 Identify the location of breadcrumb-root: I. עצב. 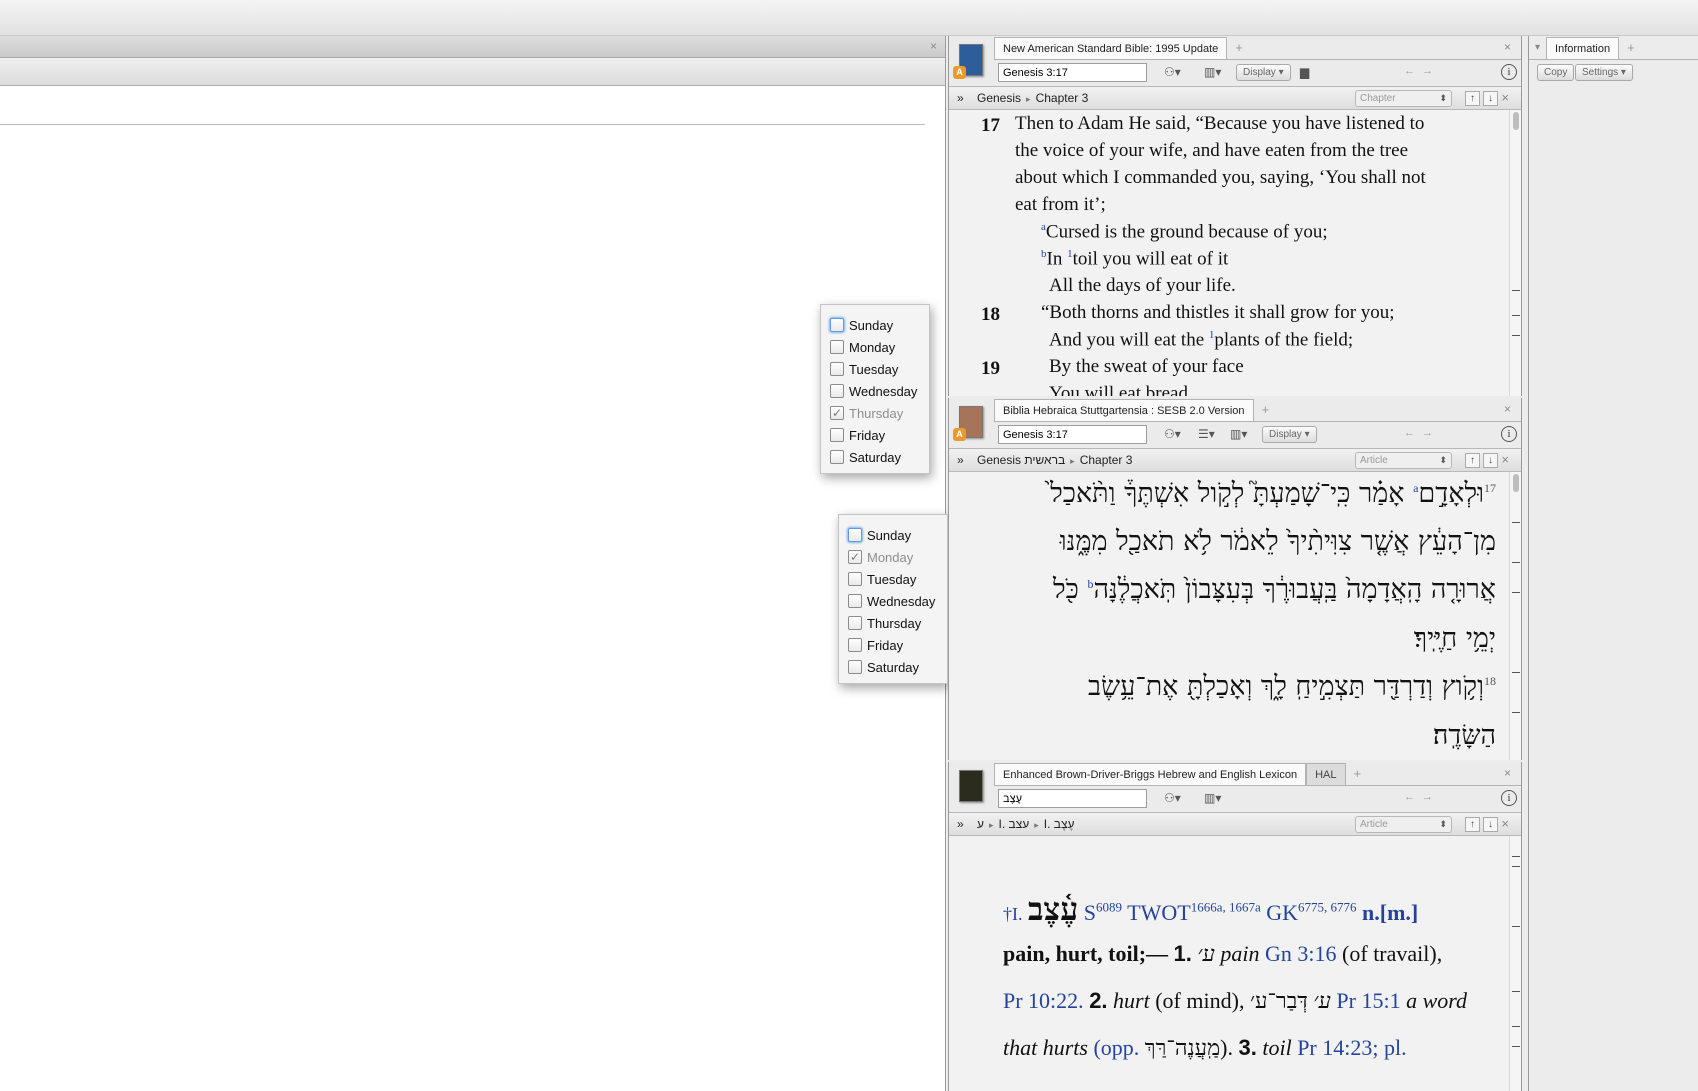
(1014, 824).